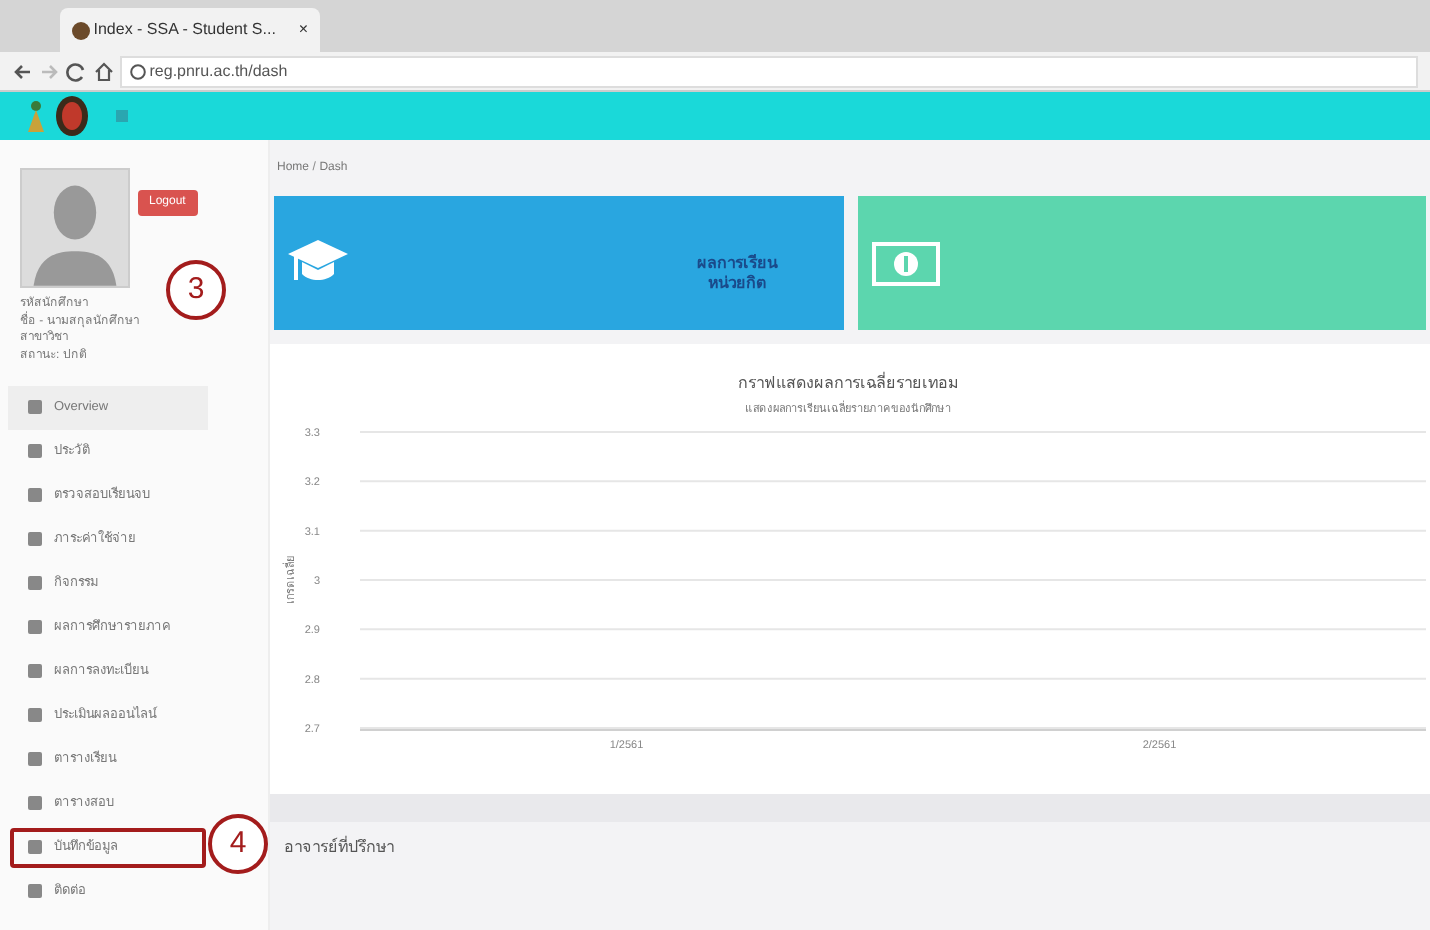  I want to click on grades-card: ผลการเรียน หน่วยกิต, so click(558, 263).